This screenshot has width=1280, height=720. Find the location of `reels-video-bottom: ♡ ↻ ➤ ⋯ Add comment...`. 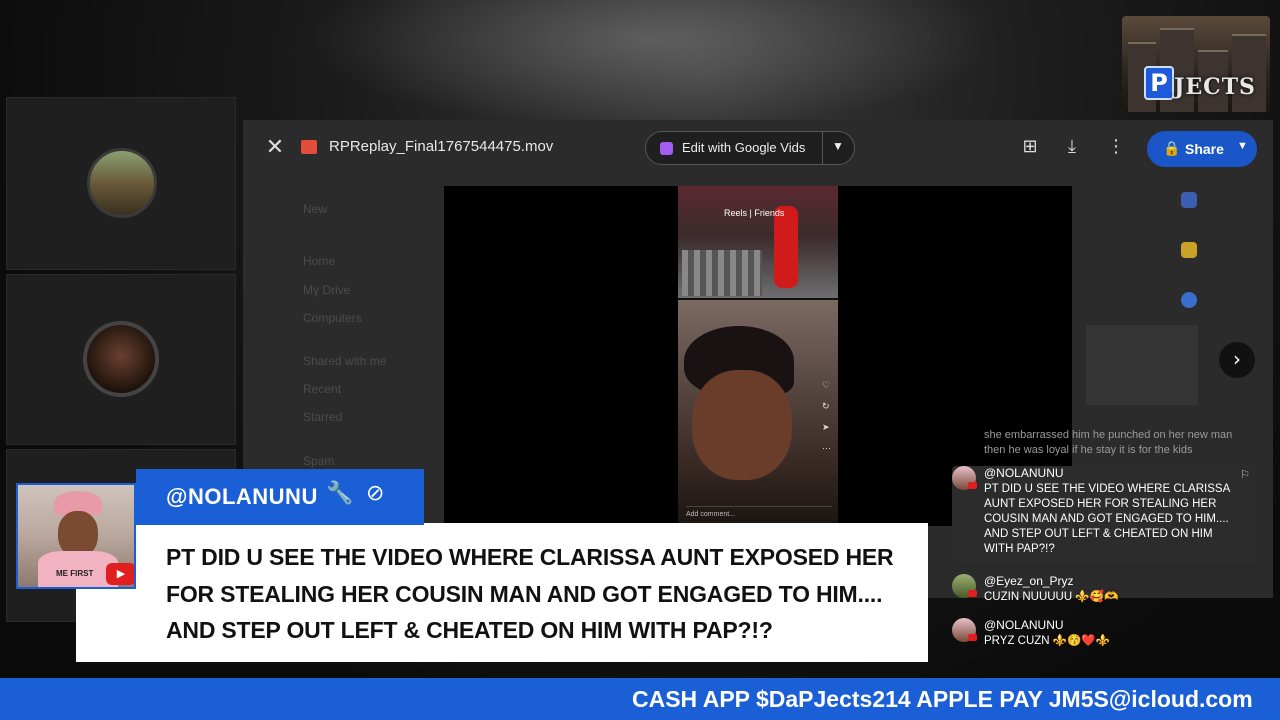

reels-video-bottom: ♡ ↻ ➤ ⋯ Add comment... is located at coordinates (758, 413).